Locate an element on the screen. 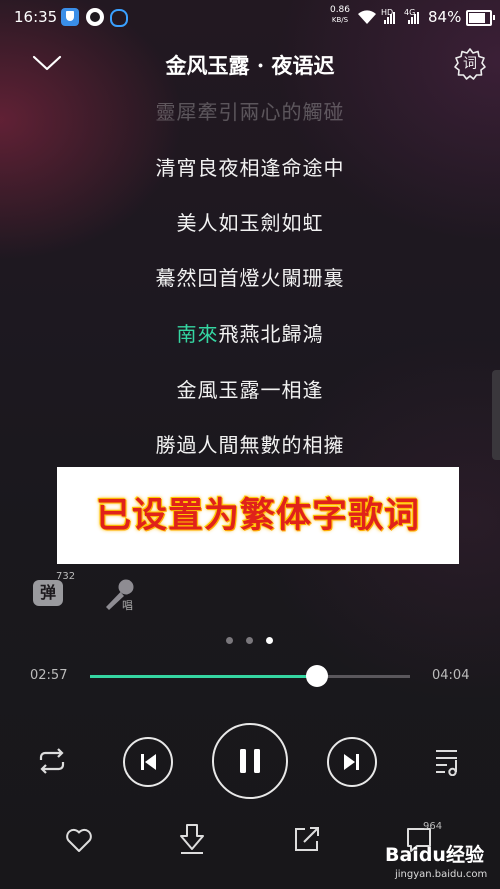 The image size is (500, 889). player-header: 金风玉露 · 夜语迟 词 is located at coordinates (250, 65).